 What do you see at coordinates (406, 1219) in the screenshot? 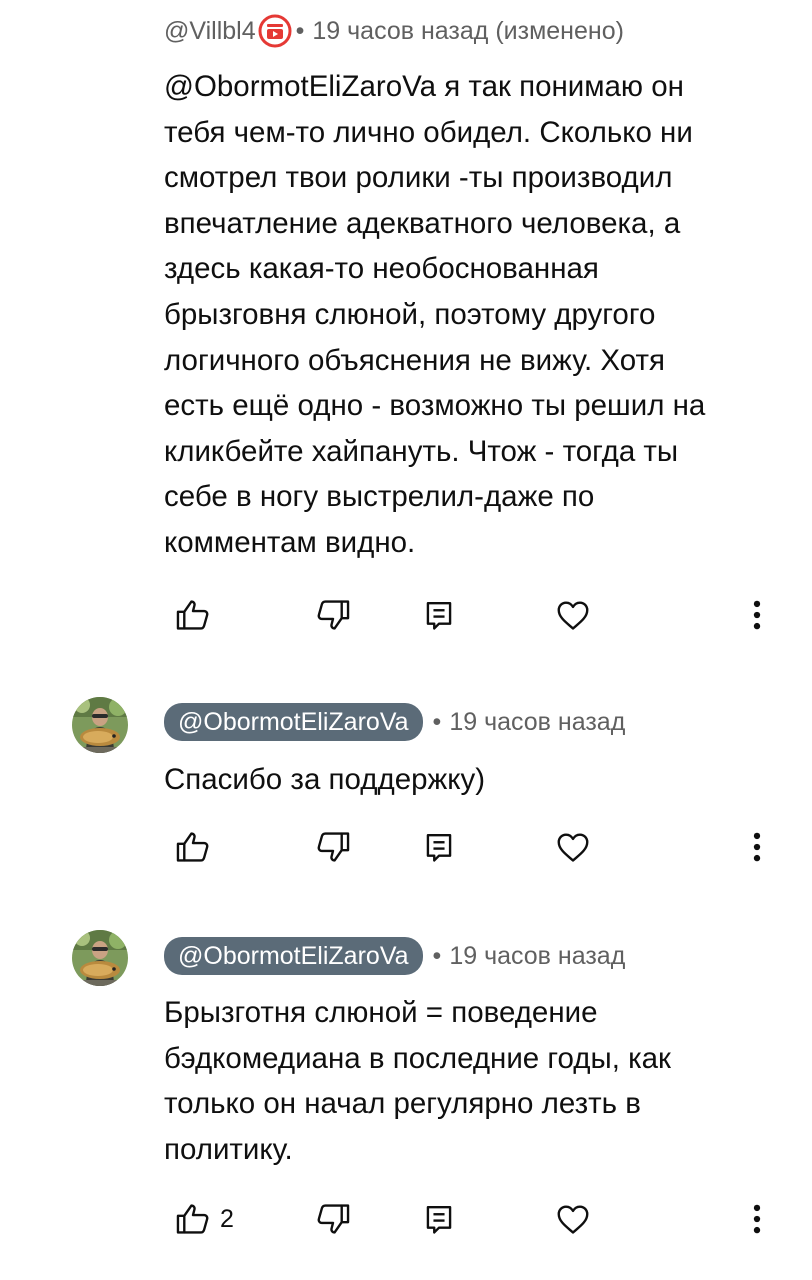
I see `comment-actions: 2` at bounding box center [406, 1219].